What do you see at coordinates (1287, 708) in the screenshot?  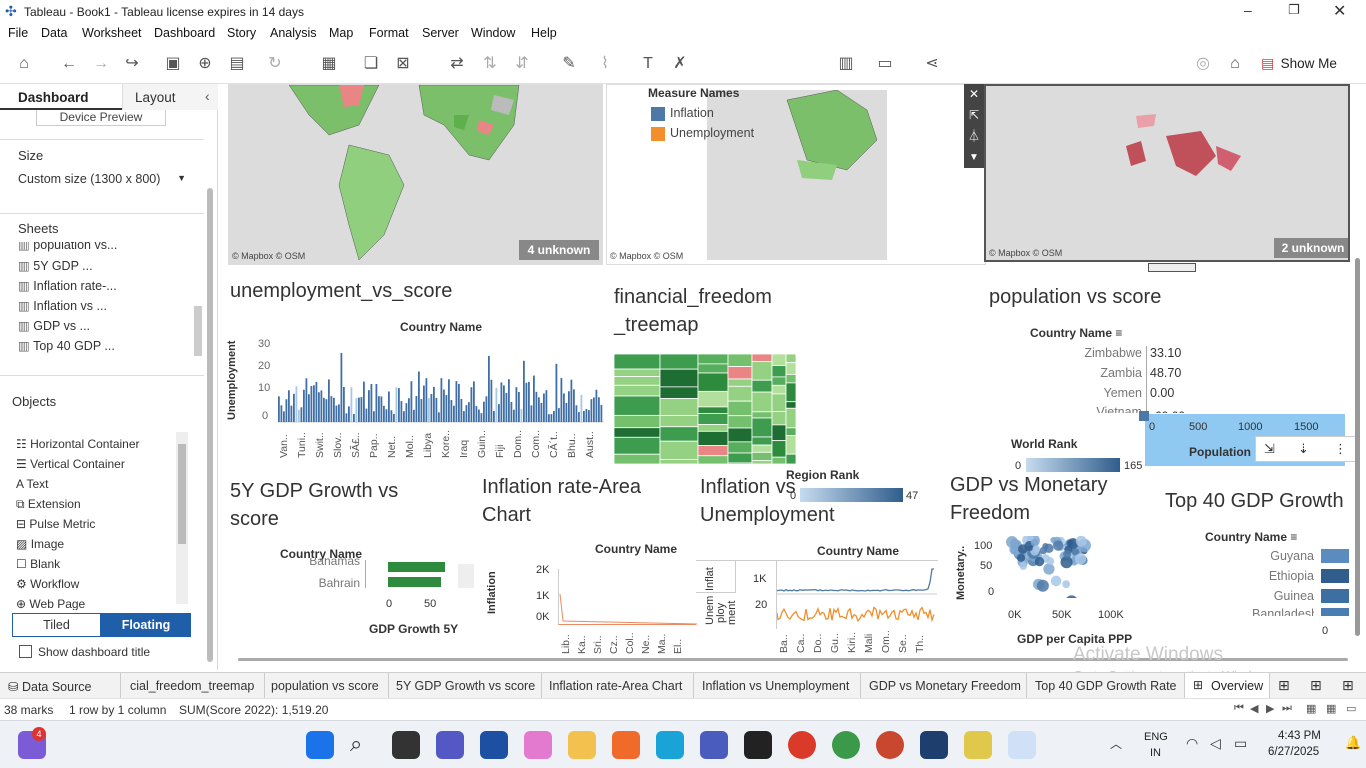 I see `last-sheet-icon: ⏭` at bounding box center [1287, 708].